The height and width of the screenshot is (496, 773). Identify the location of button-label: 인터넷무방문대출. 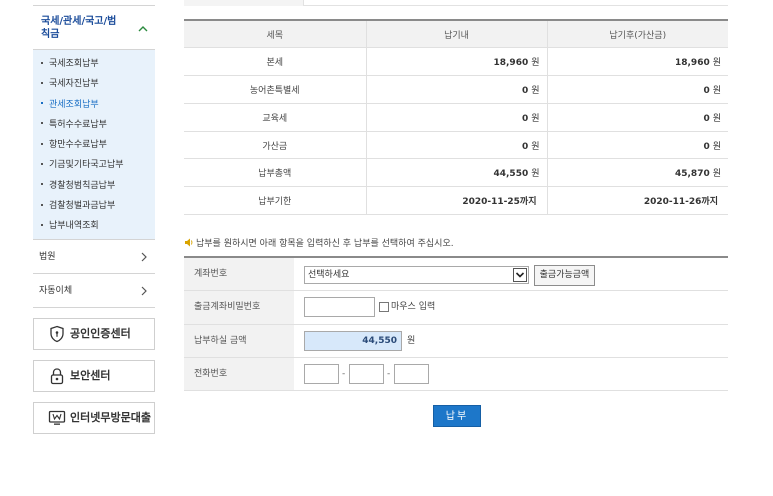
(110, 417).